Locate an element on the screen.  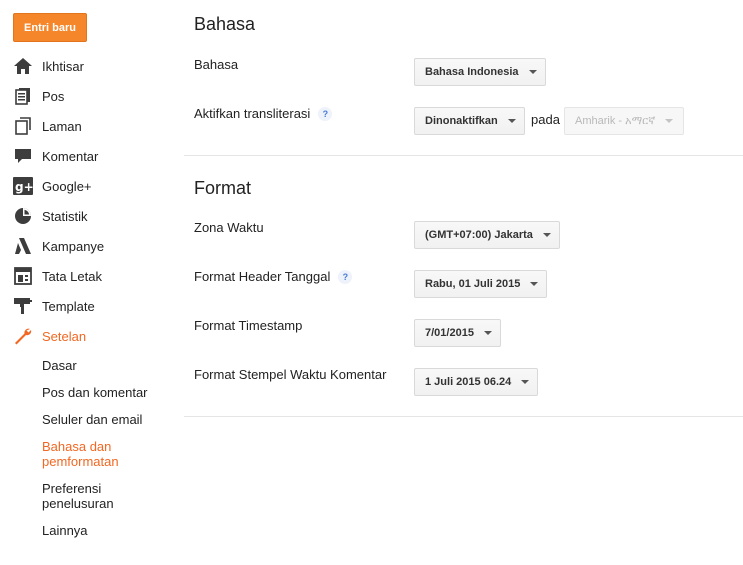
pages-icon is located at coordinates (23, 126).